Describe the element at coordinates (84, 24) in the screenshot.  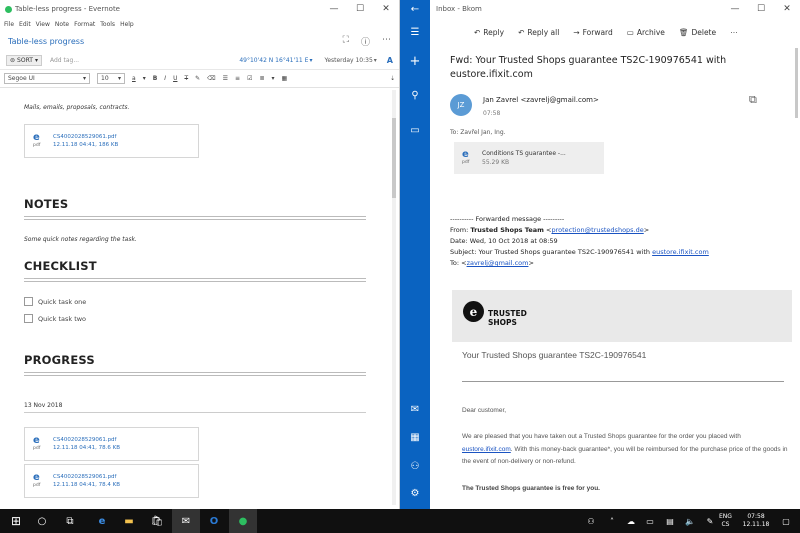
I see `menu-format: Format` at that location.